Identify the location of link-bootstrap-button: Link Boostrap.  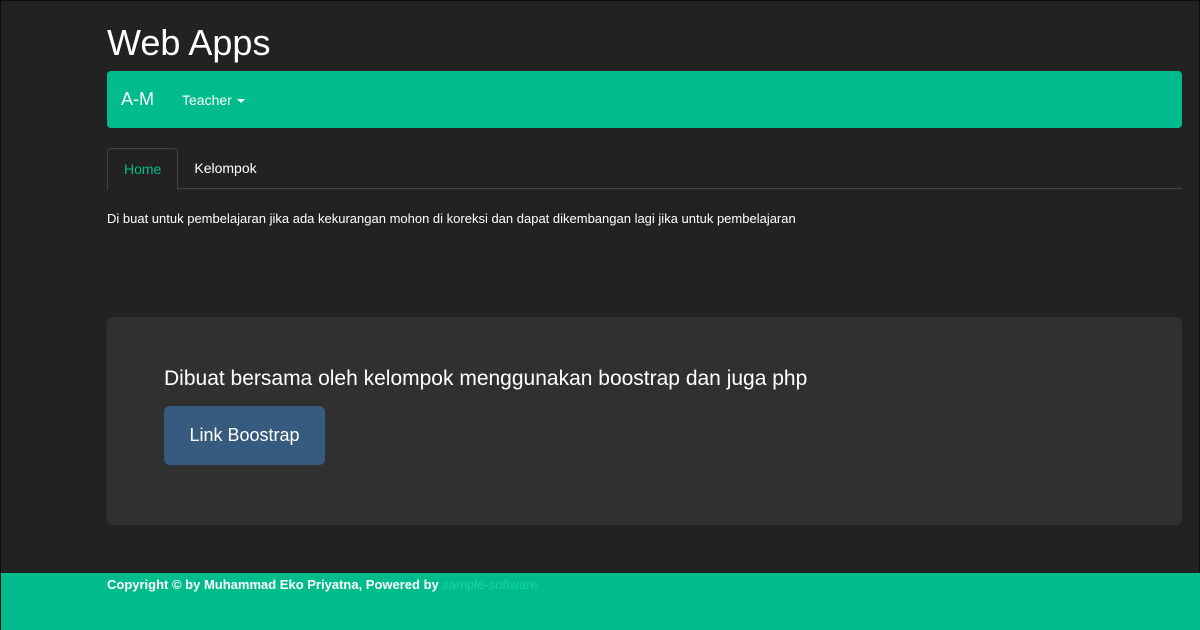
(244, 435).